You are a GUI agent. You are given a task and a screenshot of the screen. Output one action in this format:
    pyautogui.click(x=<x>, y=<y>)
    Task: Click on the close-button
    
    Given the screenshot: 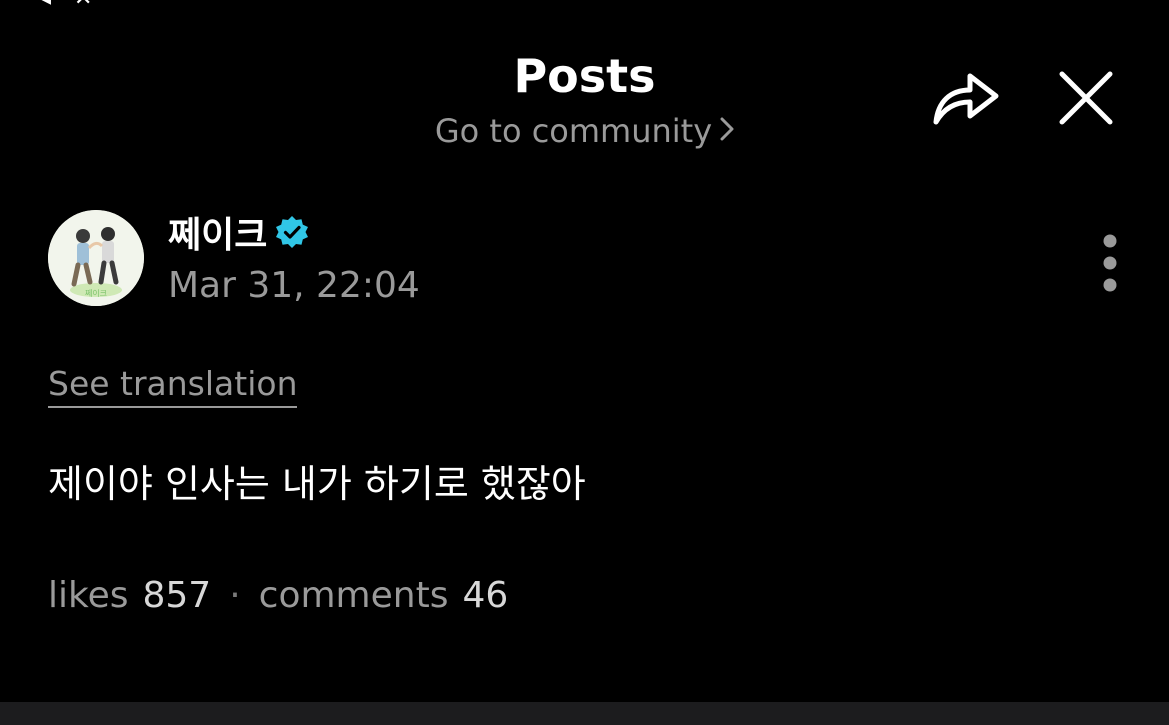 What is the action you would take?
    pyautogui.click(x=1086, y=98)
    